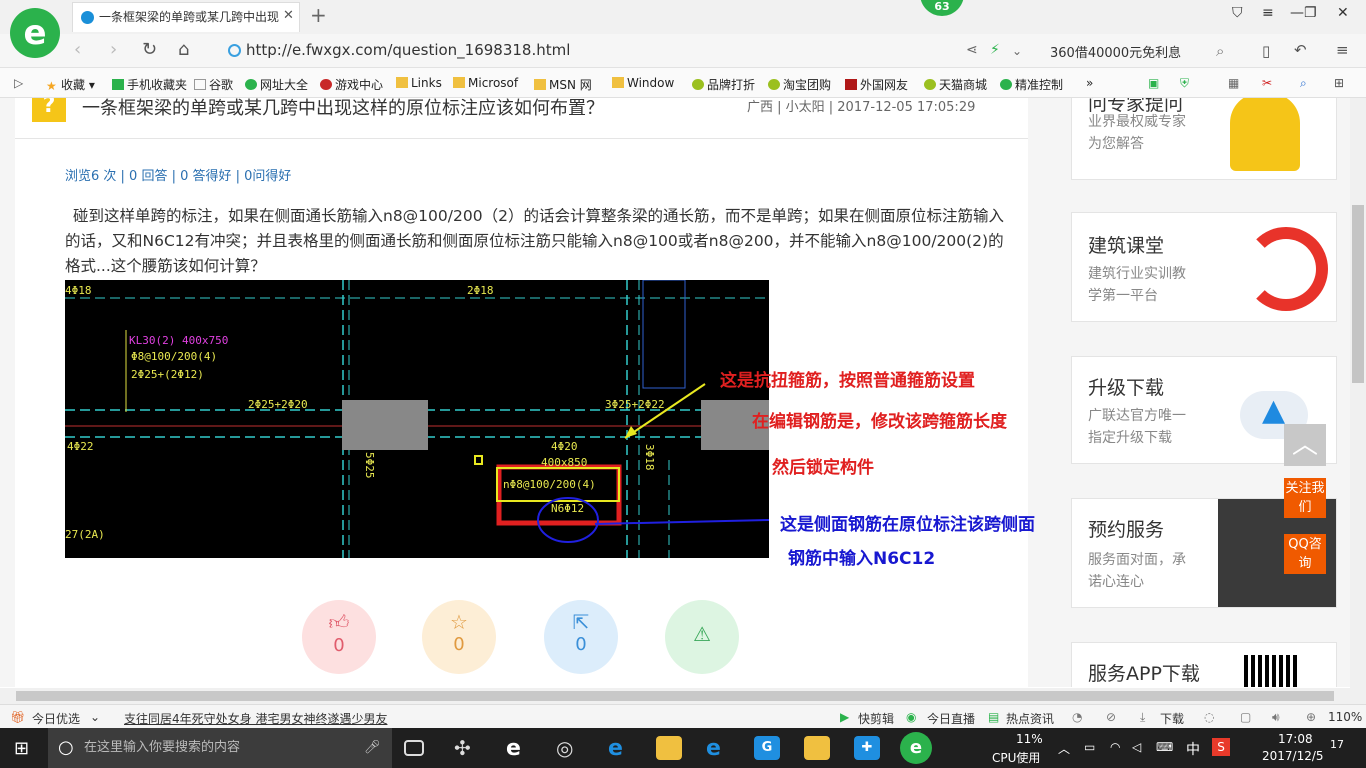  Describe the element at coordinates (1153, 83) in the screenshot. I see `book-icon: ▣` at that location.